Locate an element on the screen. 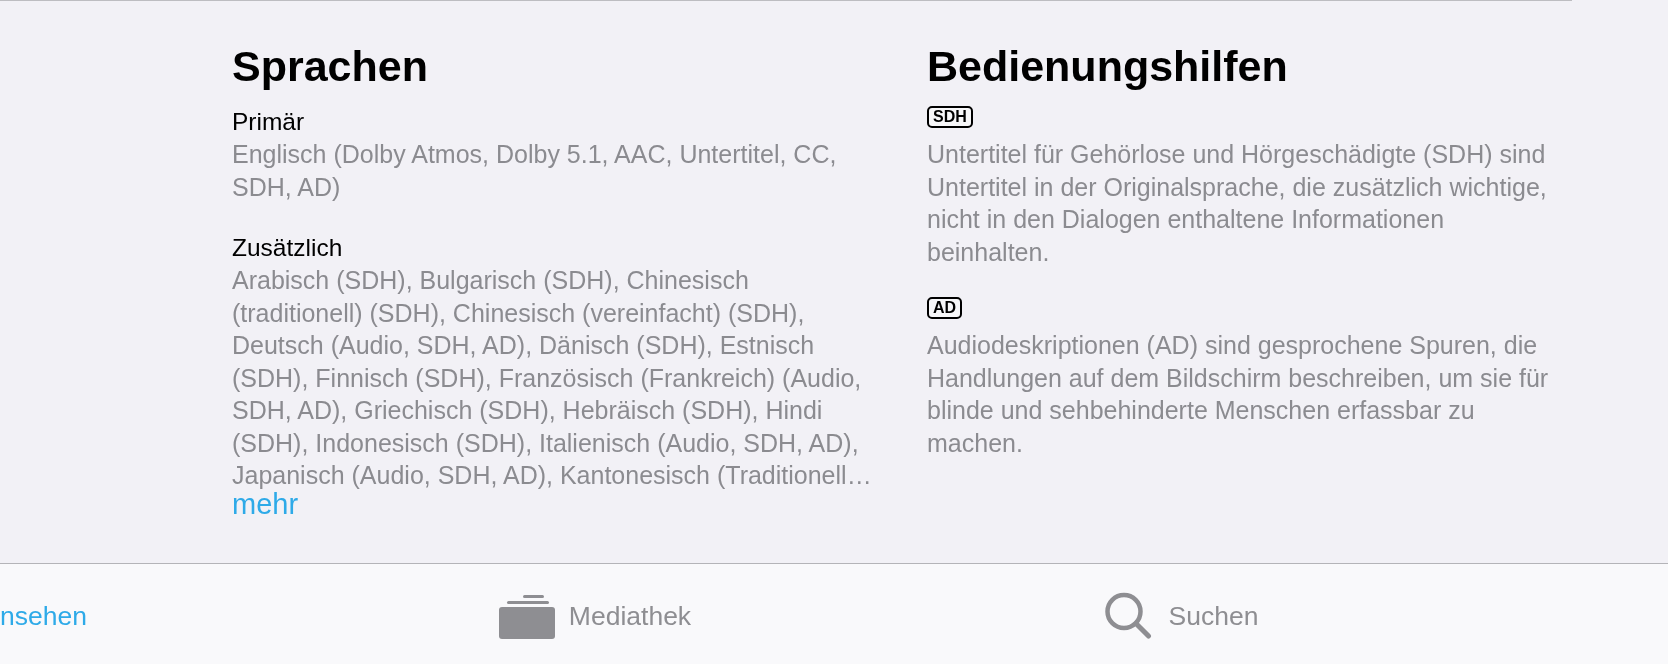 This screenshot has width=1668, height=664. accessibility-badge: SDH is located at coordinates (950, 117).